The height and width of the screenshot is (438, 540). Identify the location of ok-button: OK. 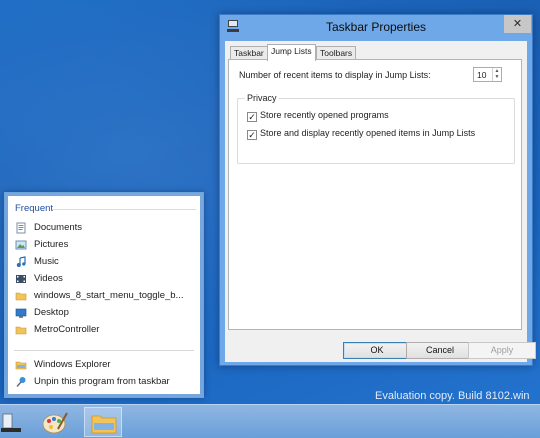
(377, 350).